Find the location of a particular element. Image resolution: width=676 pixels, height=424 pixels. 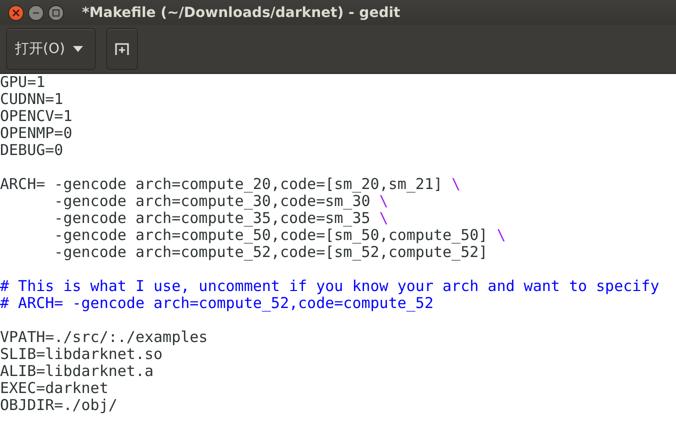

code-line: DEBUG=0 is located at coordinates (32, 150).